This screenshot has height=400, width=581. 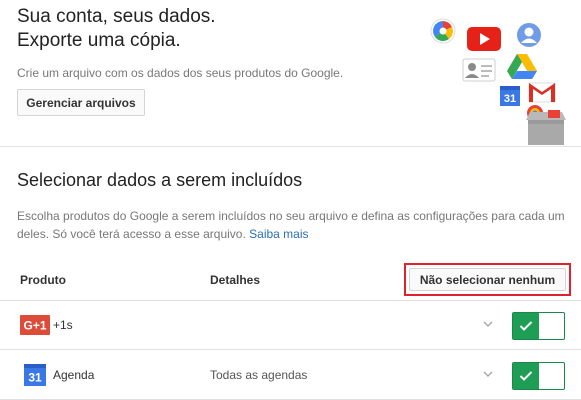 I want to click on product-details: Todas as agendas, so click(x=259, y=375).